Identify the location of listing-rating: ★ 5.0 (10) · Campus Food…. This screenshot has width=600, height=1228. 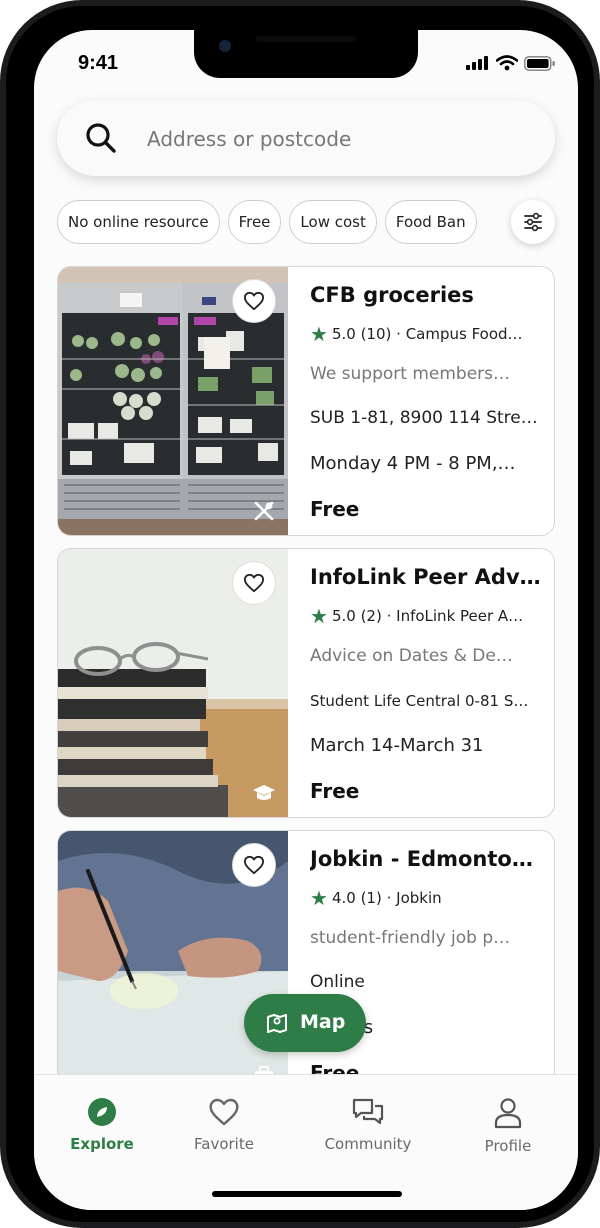
(428, 334).